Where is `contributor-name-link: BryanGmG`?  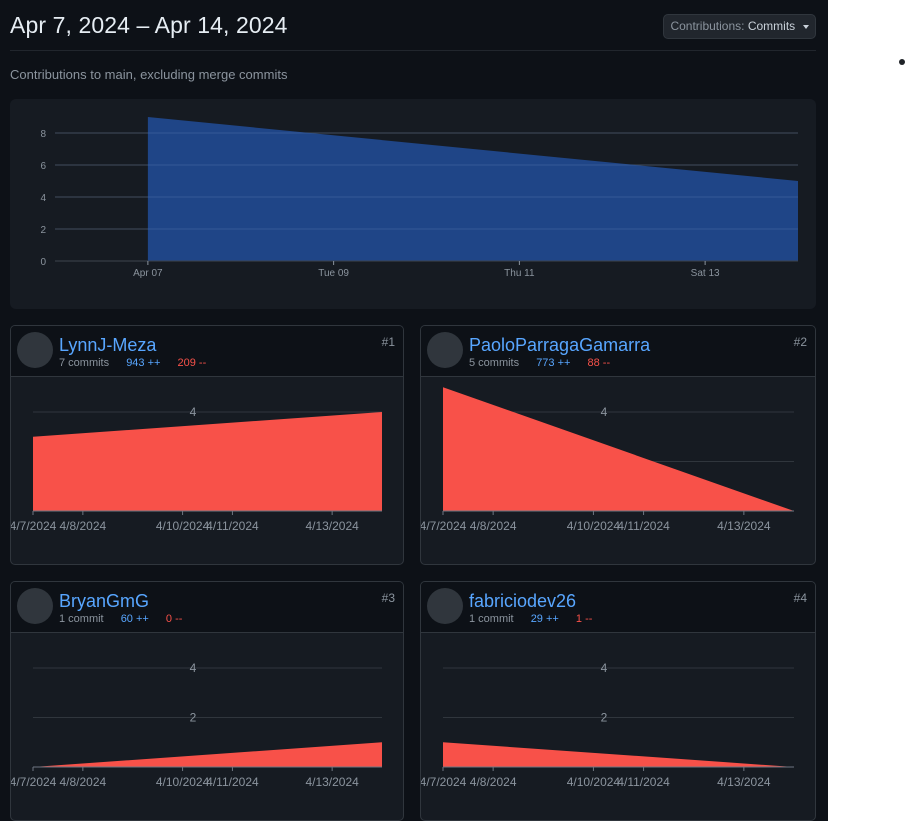 contributor-name-link: BryanGmG is located at coordinates (104, 601).